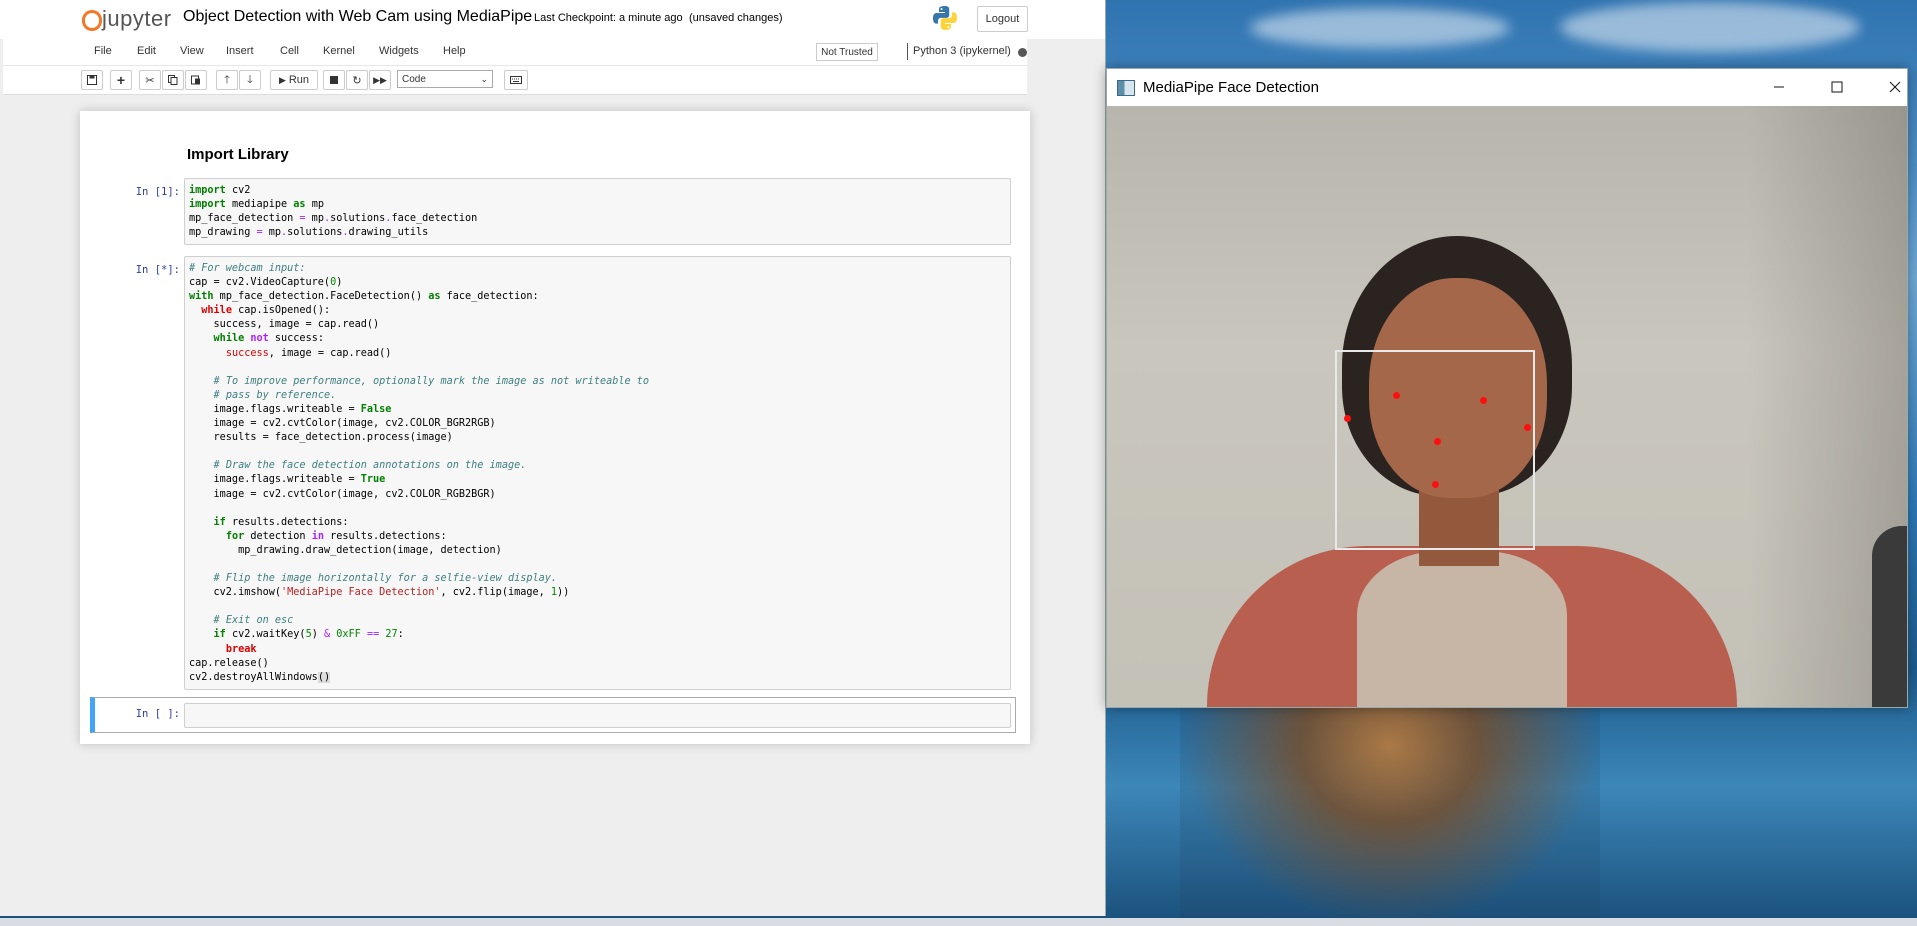 This screenshot has height=926, width=1917. I want to click on cut-icon: ✂, so click(150, 80).